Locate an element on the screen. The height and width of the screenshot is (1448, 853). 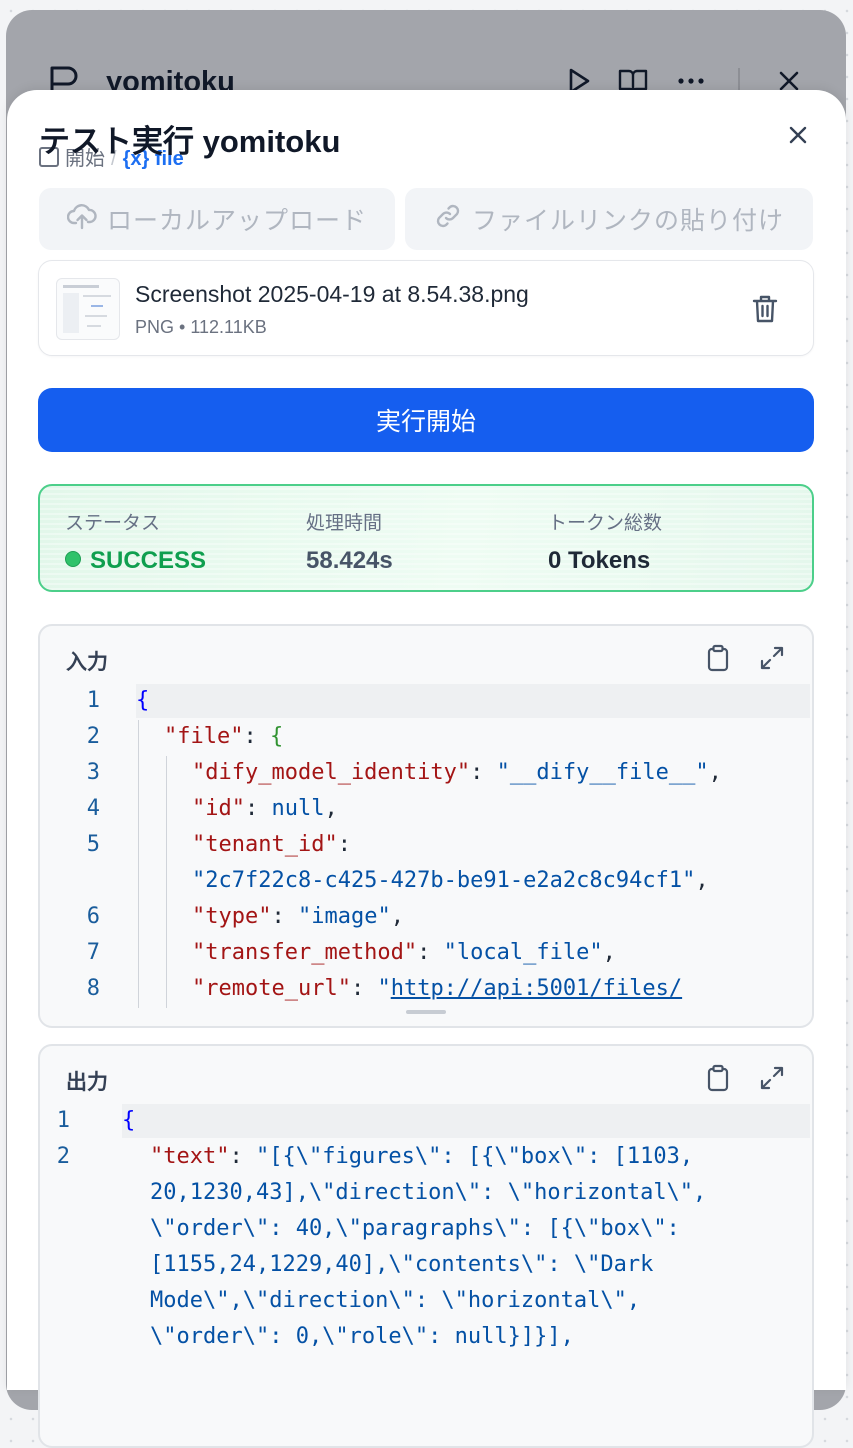
local-upload-label: ローカルアップロード is located at coordinates (236, 221).